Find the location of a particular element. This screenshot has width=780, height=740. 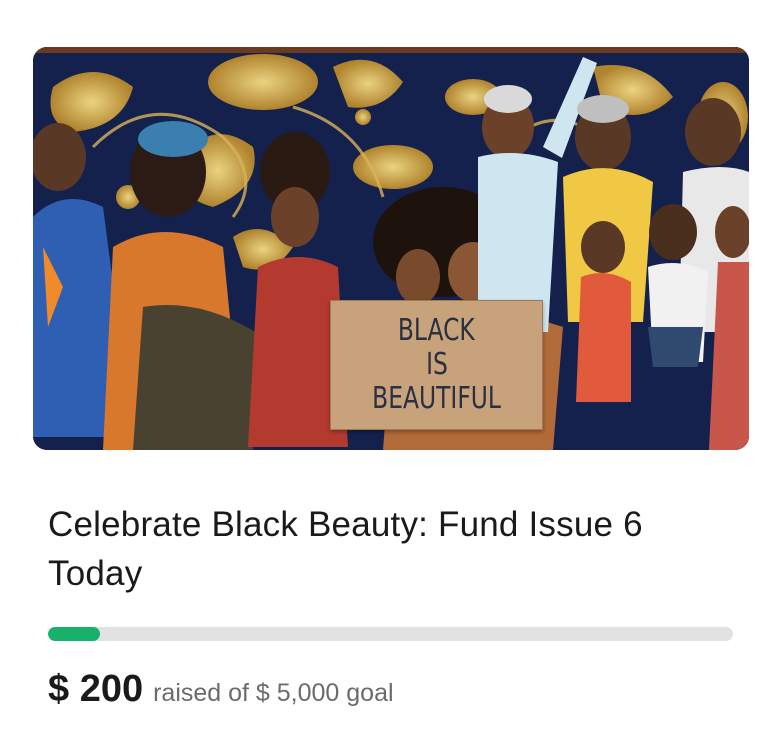

sign-line: IS is located at coordinates (436, 364).